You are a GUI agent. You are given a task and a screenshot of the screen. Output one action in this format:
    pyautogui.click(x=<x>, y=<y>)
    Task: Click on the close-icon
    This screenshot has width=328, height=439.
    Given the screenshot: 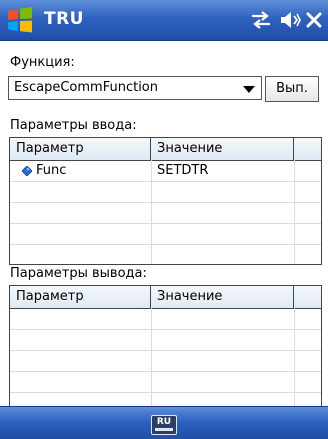 What is the action you would take?
    pyautogui.click(x=314, y=20)
    